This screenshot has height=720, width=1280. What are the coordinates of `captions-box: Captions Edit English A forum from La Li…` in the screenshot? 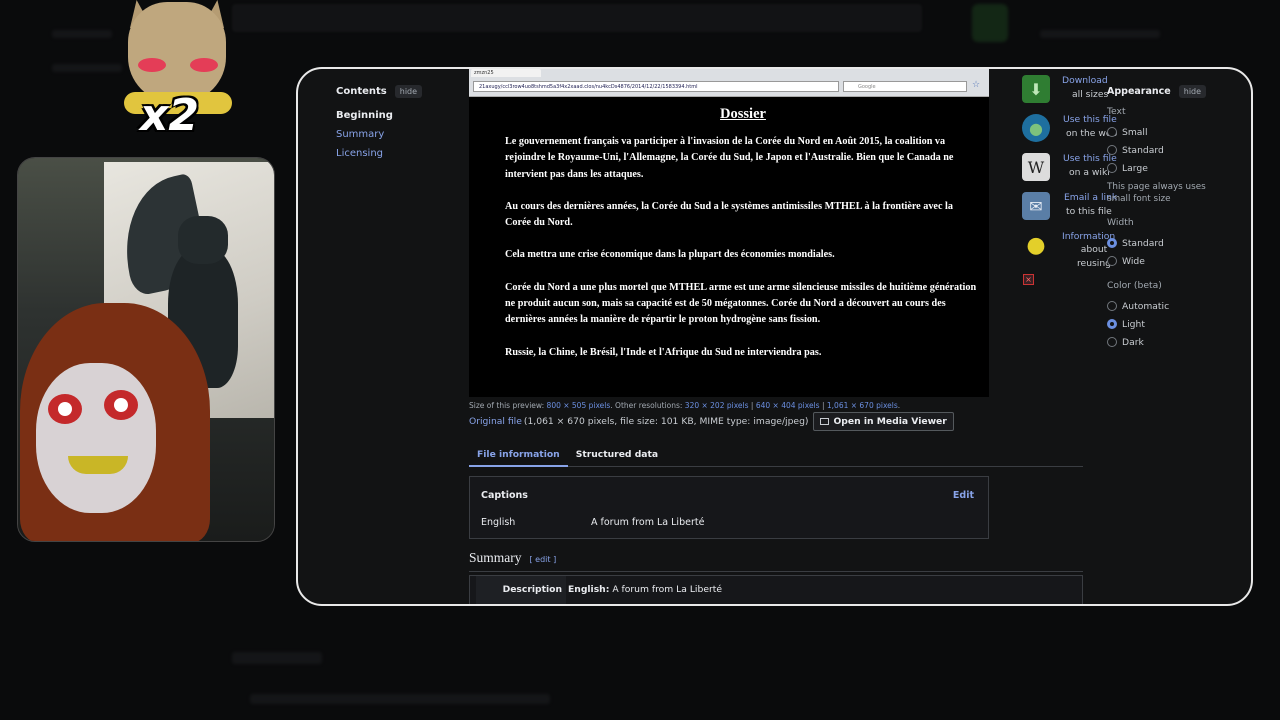 It's located at (729, 507).